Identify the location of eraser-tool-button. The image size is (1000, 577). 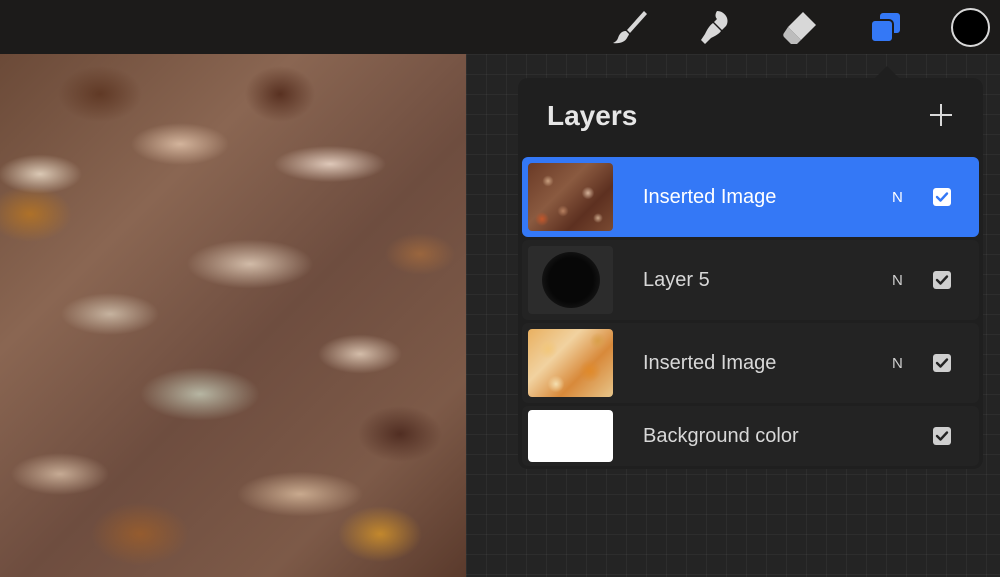
(800, 27).